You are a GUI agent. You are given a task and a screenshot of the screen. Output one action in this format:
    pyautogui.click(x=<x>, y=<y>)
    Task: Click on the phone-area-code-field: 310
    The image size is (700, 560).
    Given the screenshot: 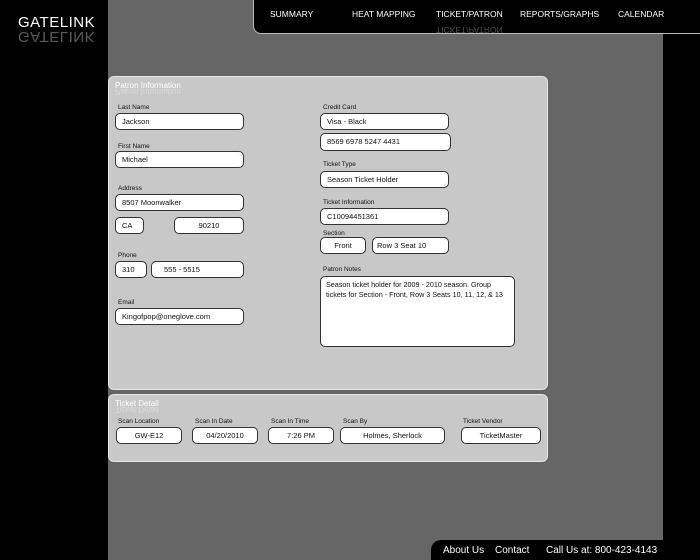 What is the action you would take?
    pyautogui.click(x=131, y=269)
    